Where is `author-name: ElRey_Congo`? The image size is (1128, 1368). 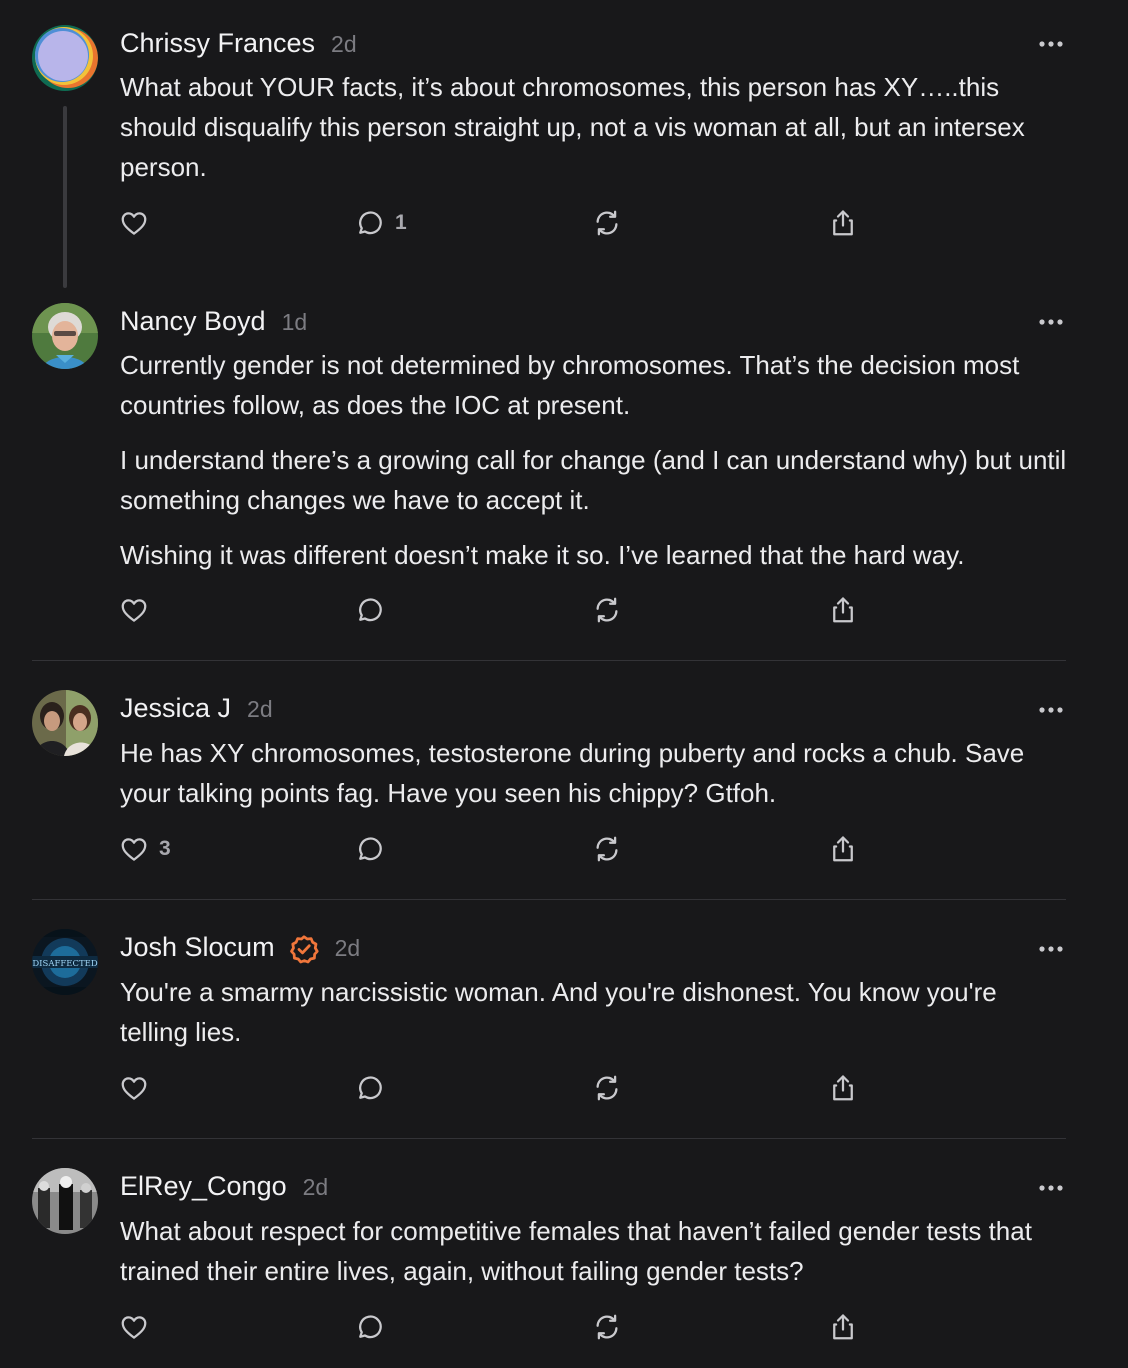
author-name: ElRey_Congo is located at coordinates (203, 1186).